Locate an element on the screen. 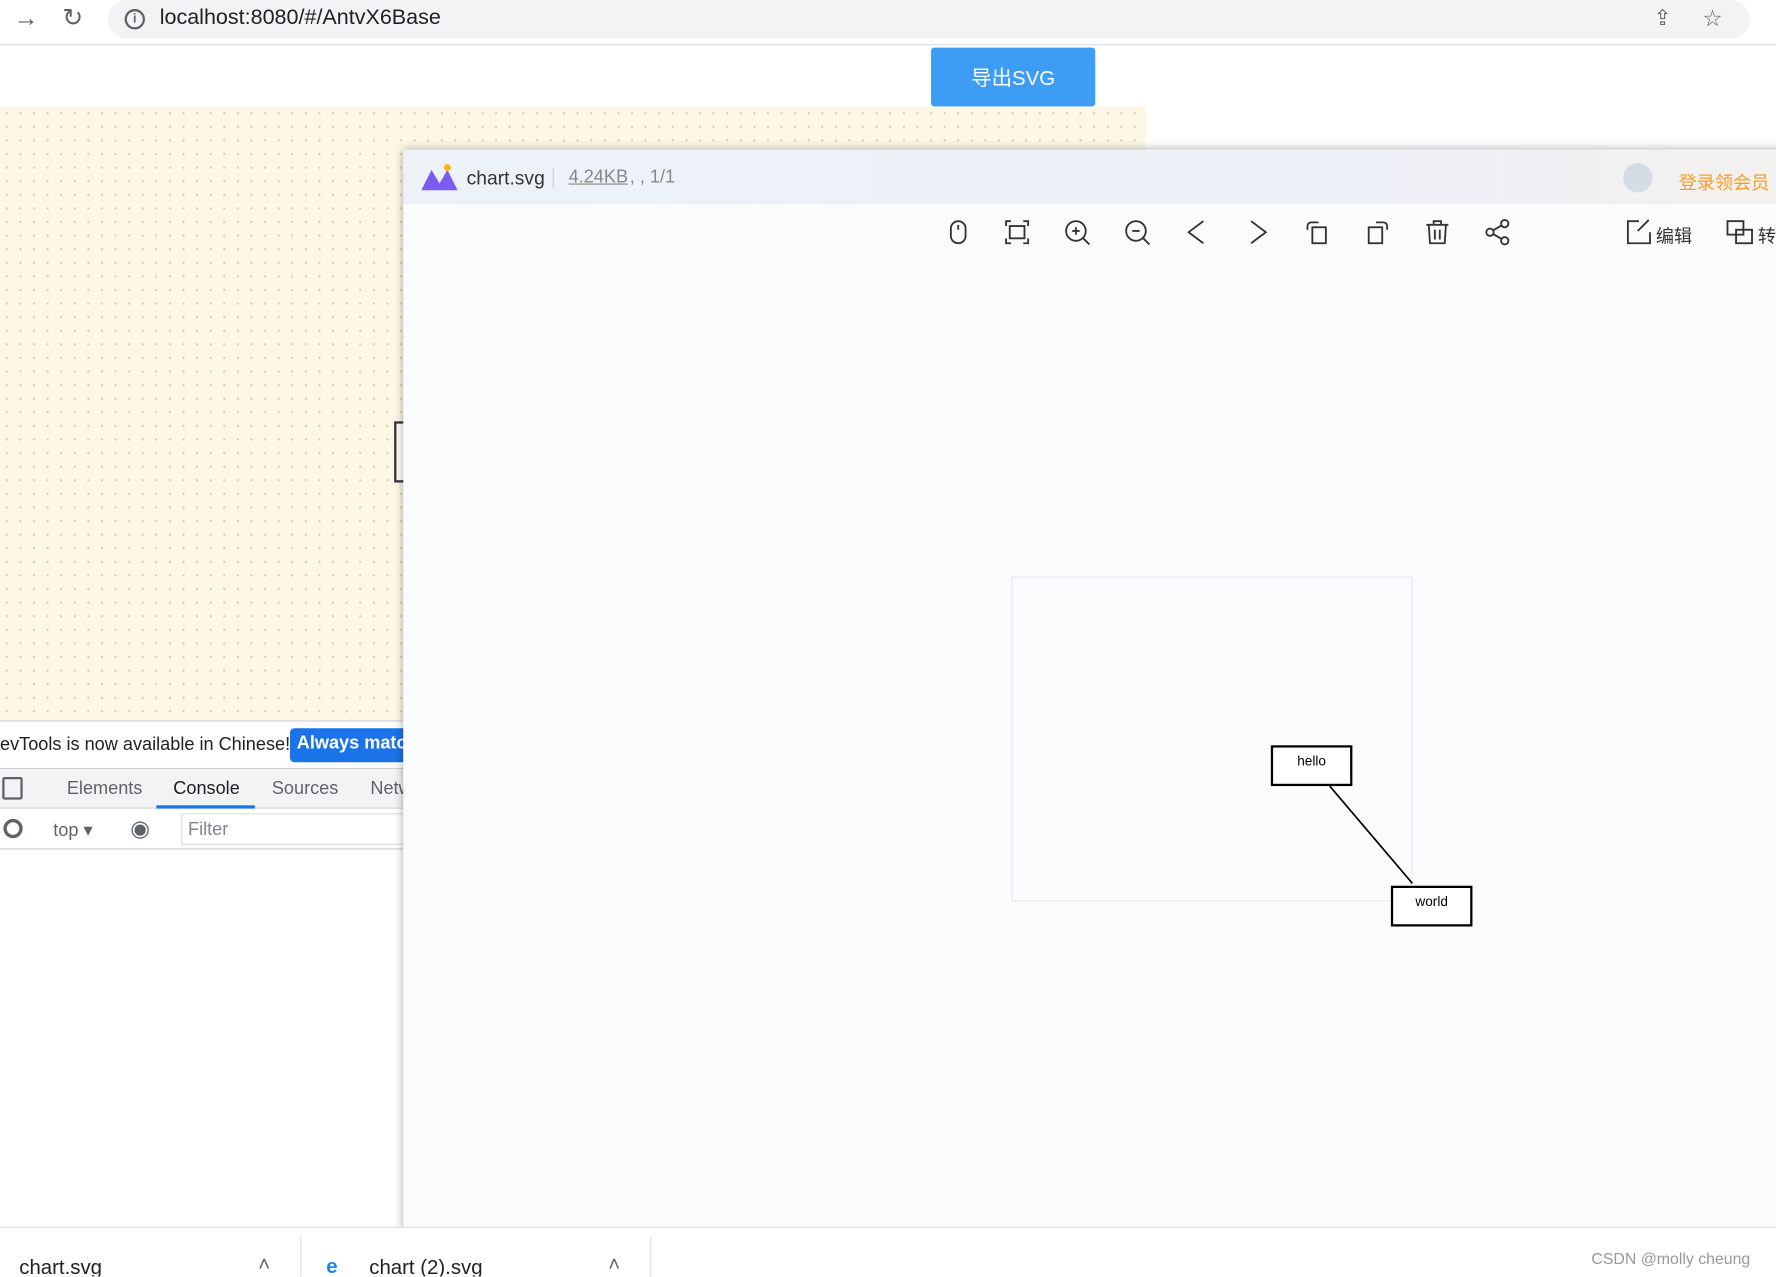  clear-console-icon is located at coordinates (13, 828).